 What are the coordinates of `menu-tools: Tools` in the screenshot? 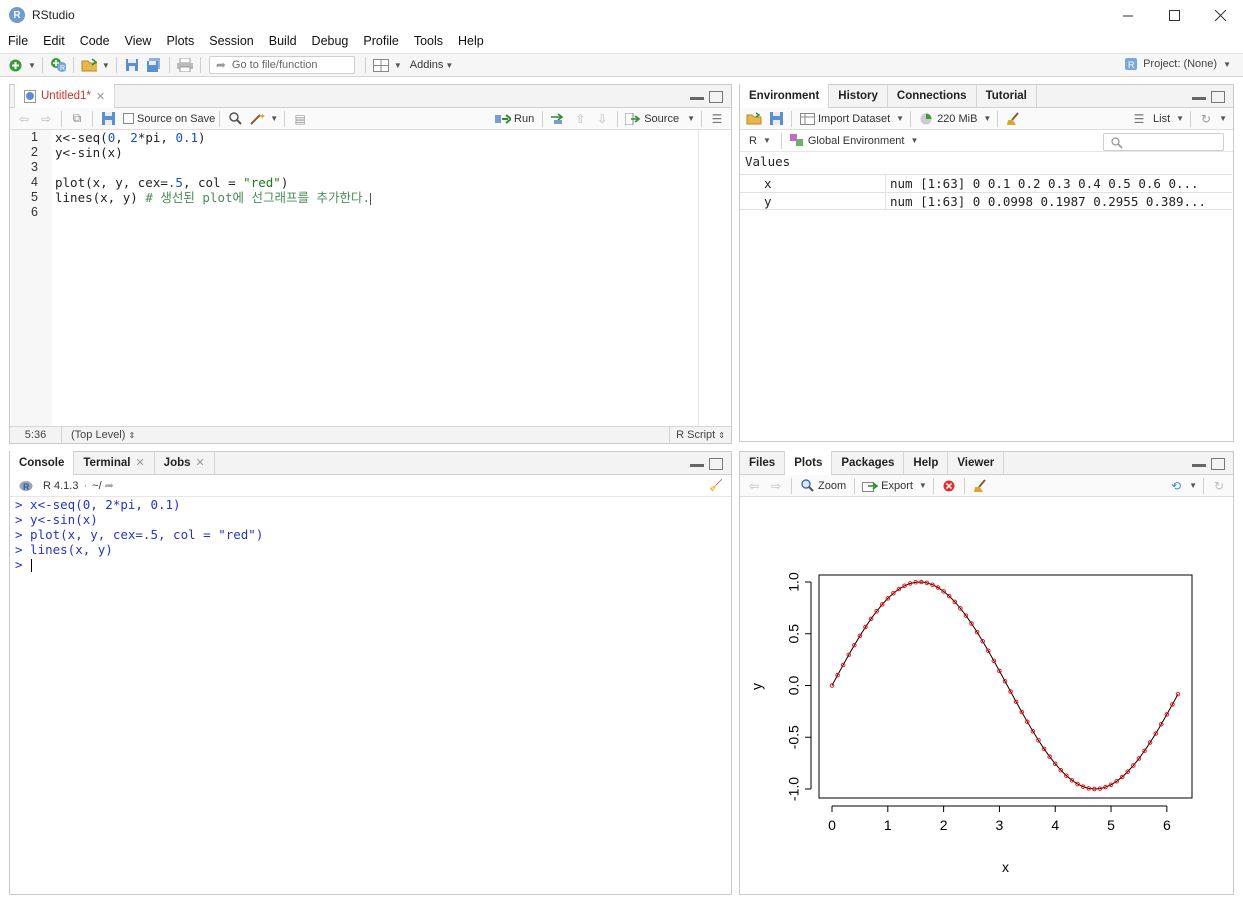 It's located at (428, 41).